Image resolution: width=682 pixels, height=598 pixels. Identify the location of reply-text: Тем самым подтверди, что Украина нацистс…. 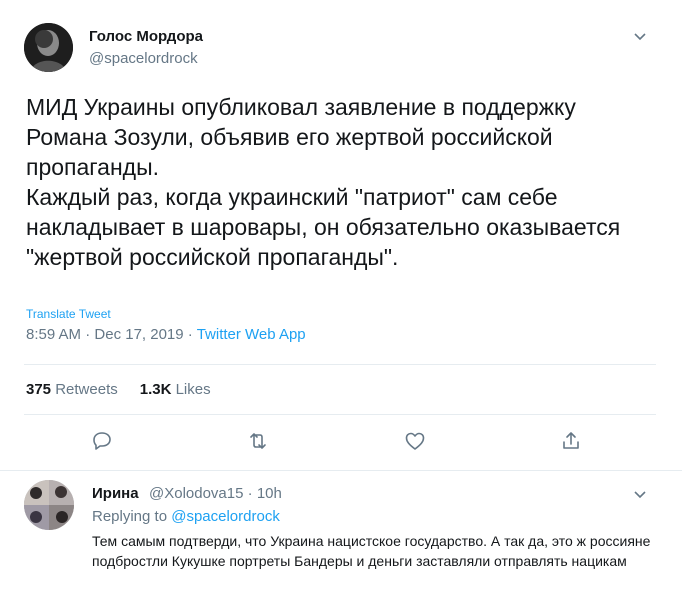
(371, 551).